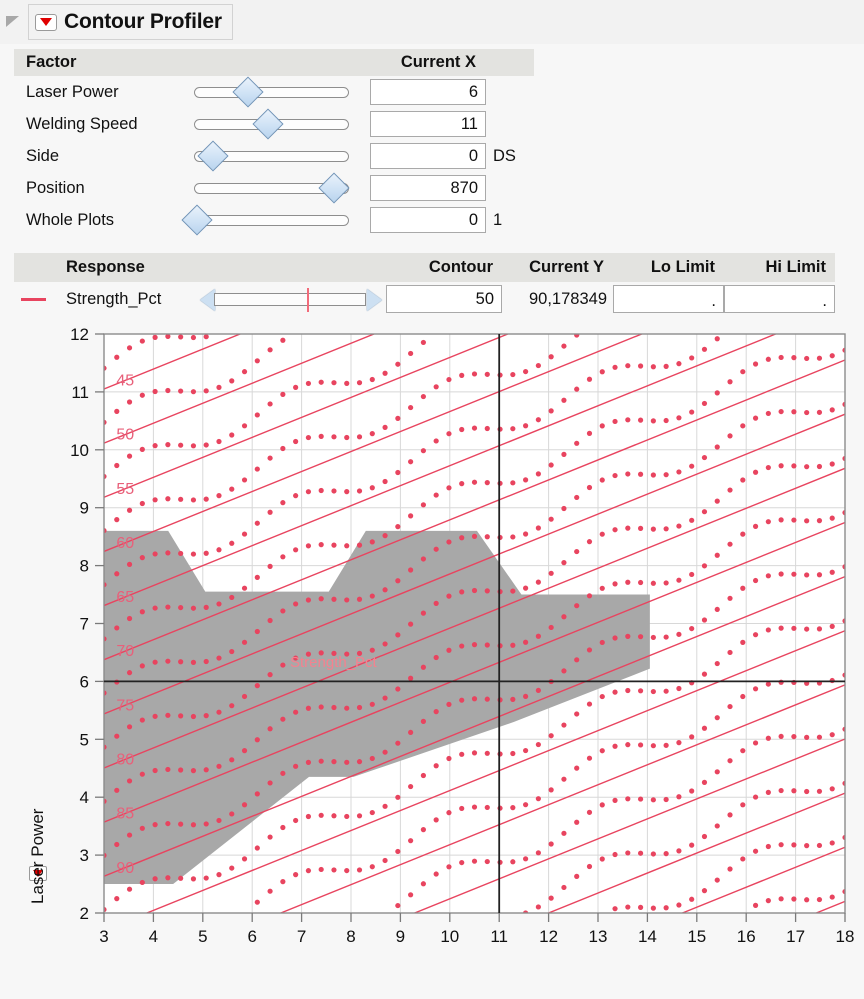 Image resolution: width=864 pixels, height=999 pixels. Describe the element at coordinates (568, 298) in the screenshot. I see `current-y-value: 90,178349` at that location.